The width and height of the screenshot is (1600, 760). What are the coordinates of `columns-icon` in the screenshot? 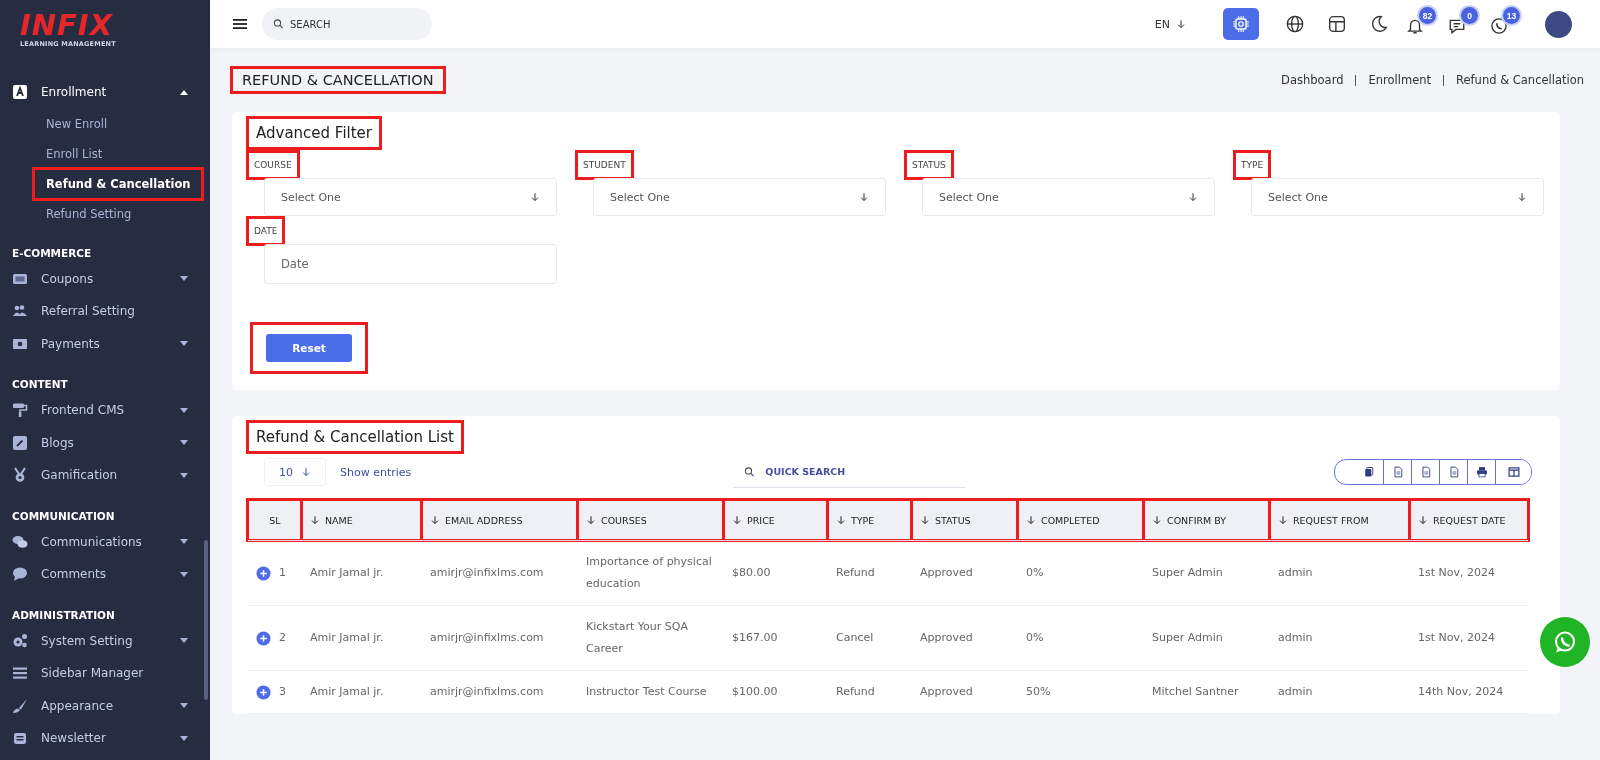 It's located at (1513, 472).